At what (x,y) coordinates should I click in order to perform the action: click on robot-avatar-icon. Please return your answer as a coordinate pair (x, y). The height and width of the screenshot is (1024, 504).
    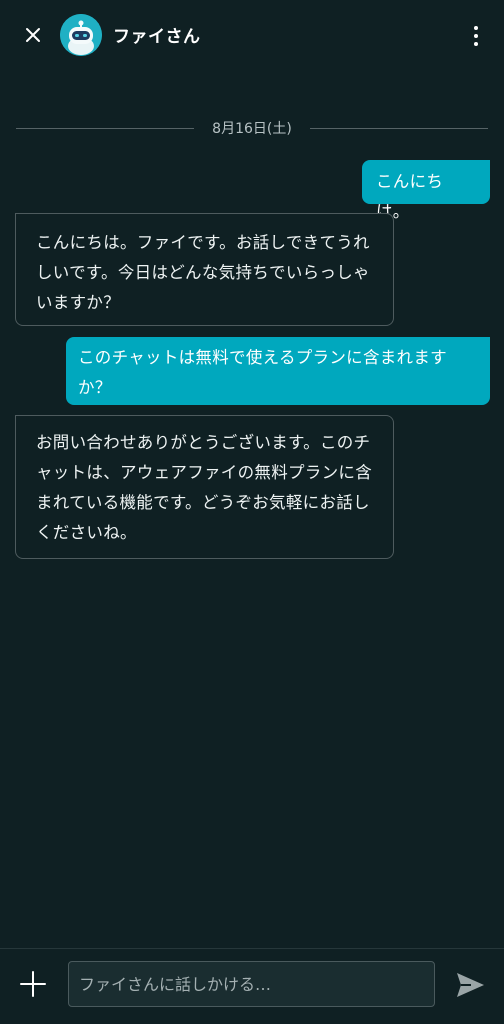
    Looking at the image, I should click on (81, 35).